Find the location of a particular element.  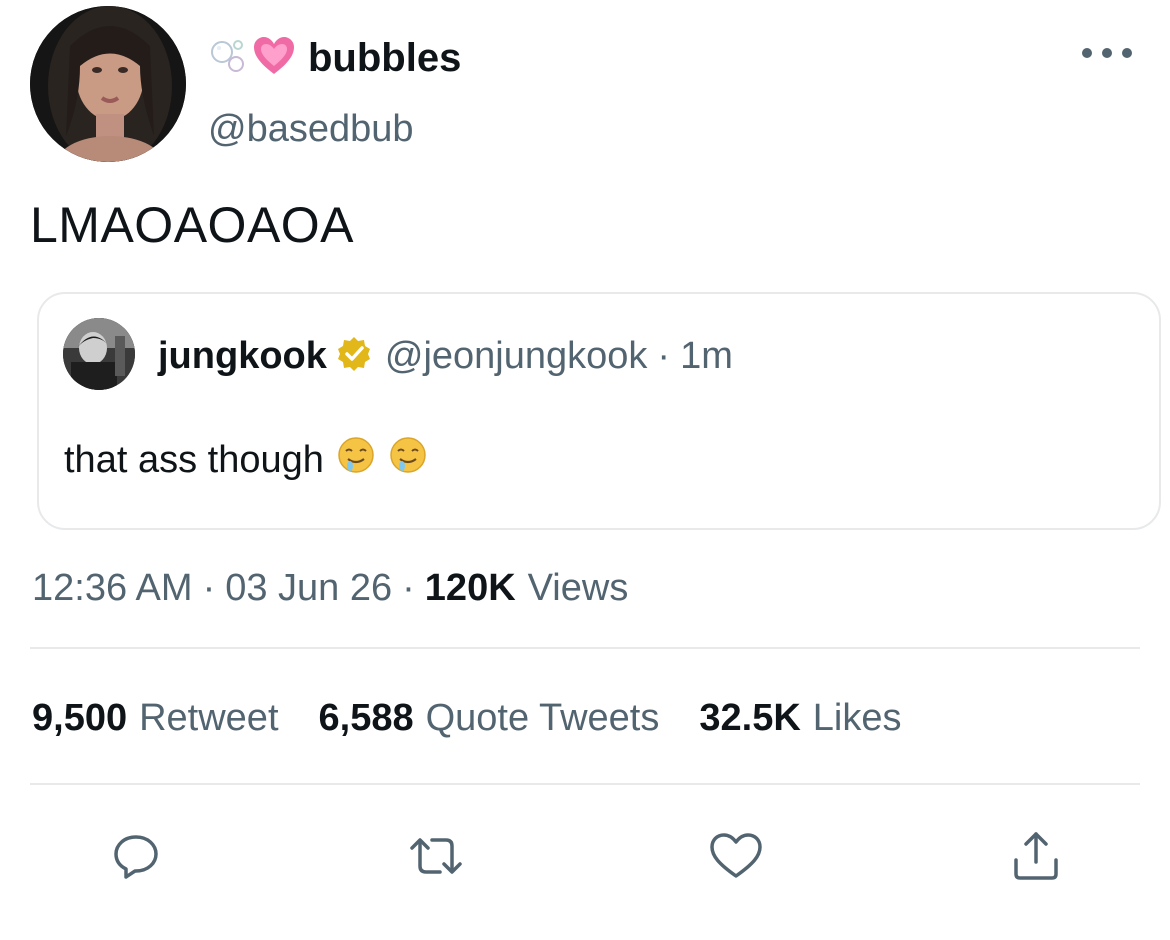

quoted-display-name: jungkook is located at coordinates (242, 356).